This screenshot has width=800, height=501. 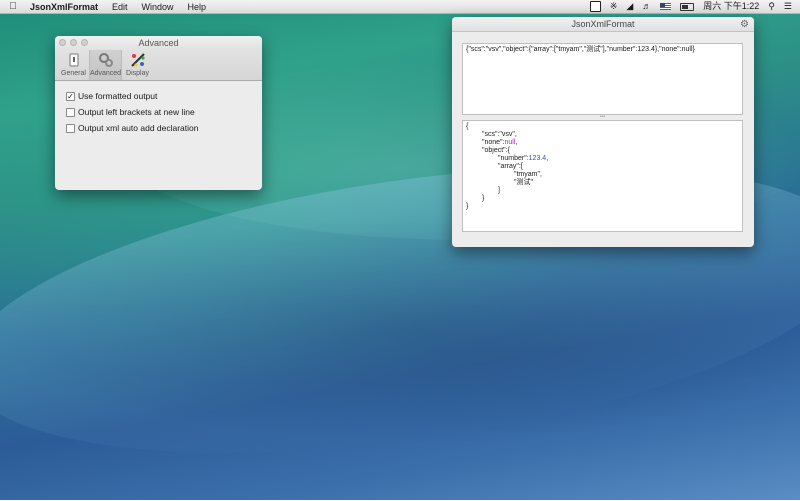 I want to click on json-value: [, so click(x=521, y=166).